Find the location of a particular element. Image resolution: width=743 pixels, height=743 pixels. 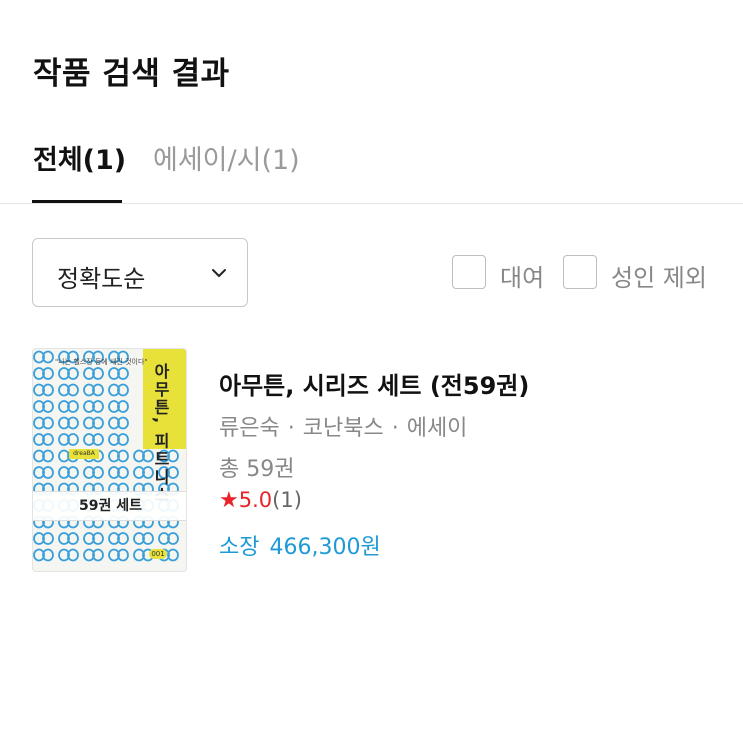

rating-count: (1) is located at coordinates (287, 500).